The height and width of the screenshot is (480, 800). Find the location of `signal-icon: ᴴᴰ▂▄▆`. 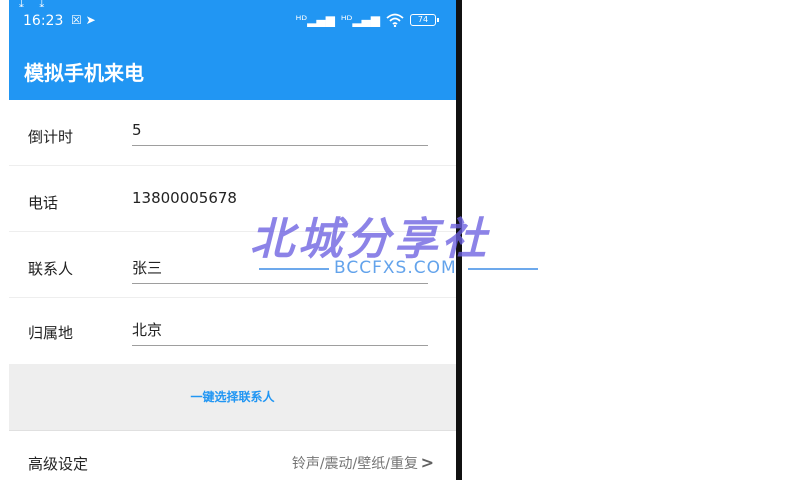

signal-icon: ᴴᴰ▂▄▆ is located at coordinates (315, 20).